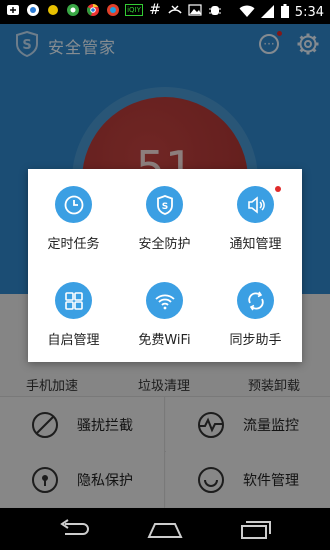 This screenshot has height=550, width=330. Describe the element at coordinates (309, 12) in the screenshot. I see `clock-time: 5:34` at that location.